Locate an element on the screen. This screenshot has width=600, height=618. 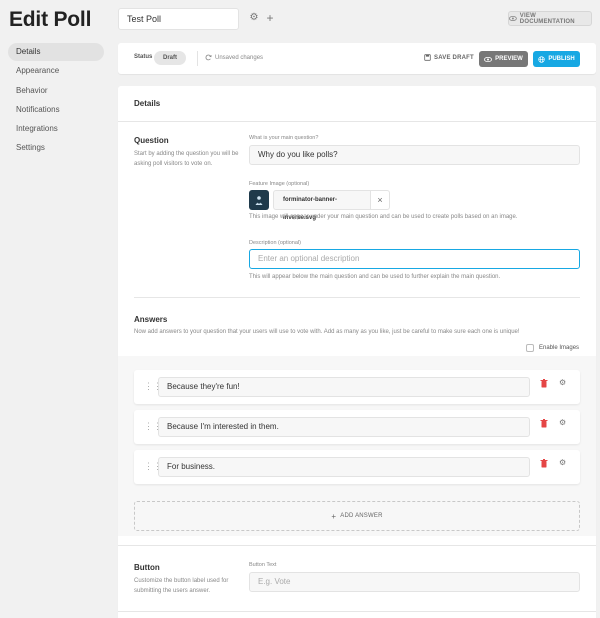
feature-image-uploader: forminator-banner-inverse.svg × is located at coordinates (319, 205).